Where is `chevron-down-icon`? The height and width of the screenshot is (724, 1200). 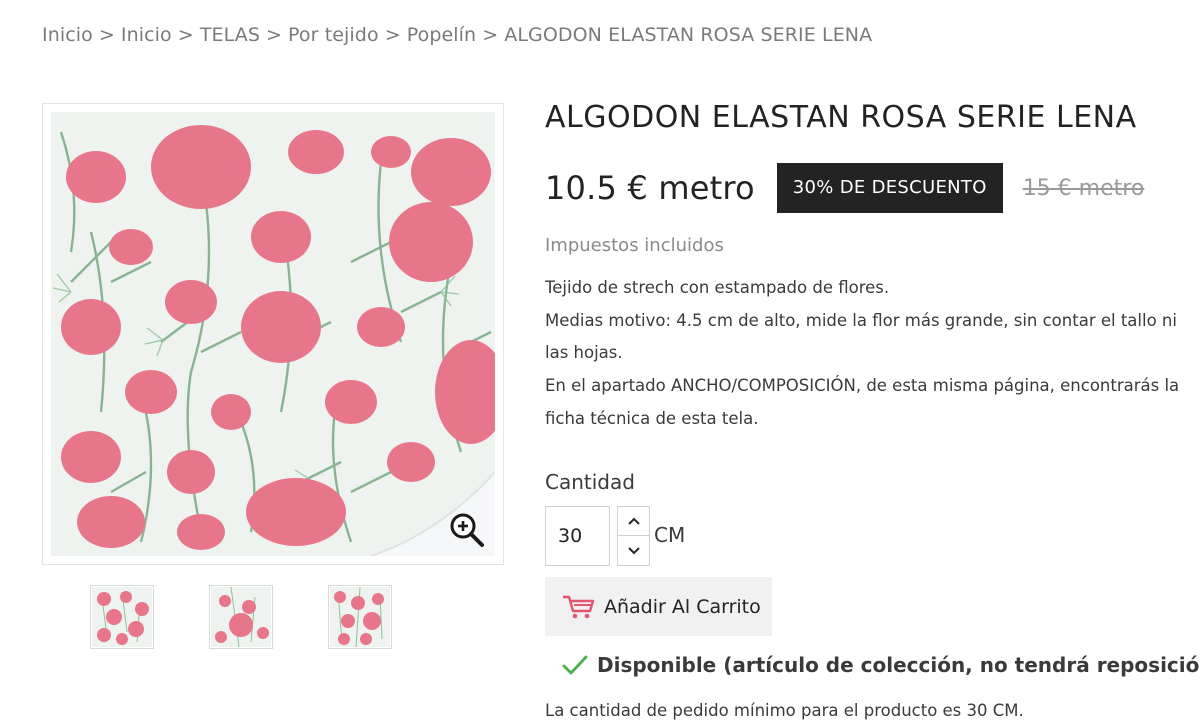 chevron-down-icon is located at coordinates (633, 550).